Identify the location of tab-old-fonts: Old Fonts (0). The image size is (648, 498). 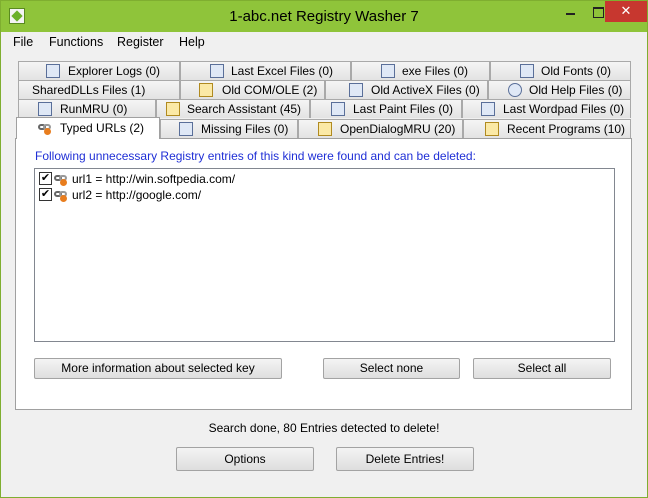
(560, 70).